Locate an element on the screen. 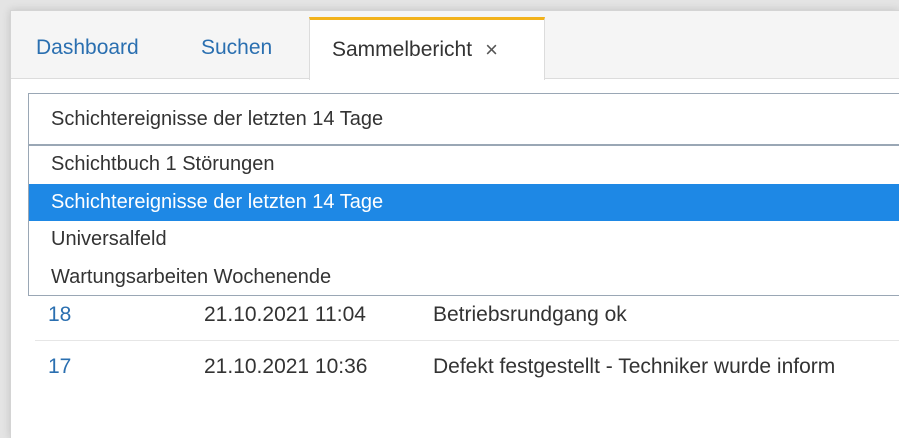 The image size is (899, 438). tab-dashboard: Dashboard is located at coordinates (87, 48).